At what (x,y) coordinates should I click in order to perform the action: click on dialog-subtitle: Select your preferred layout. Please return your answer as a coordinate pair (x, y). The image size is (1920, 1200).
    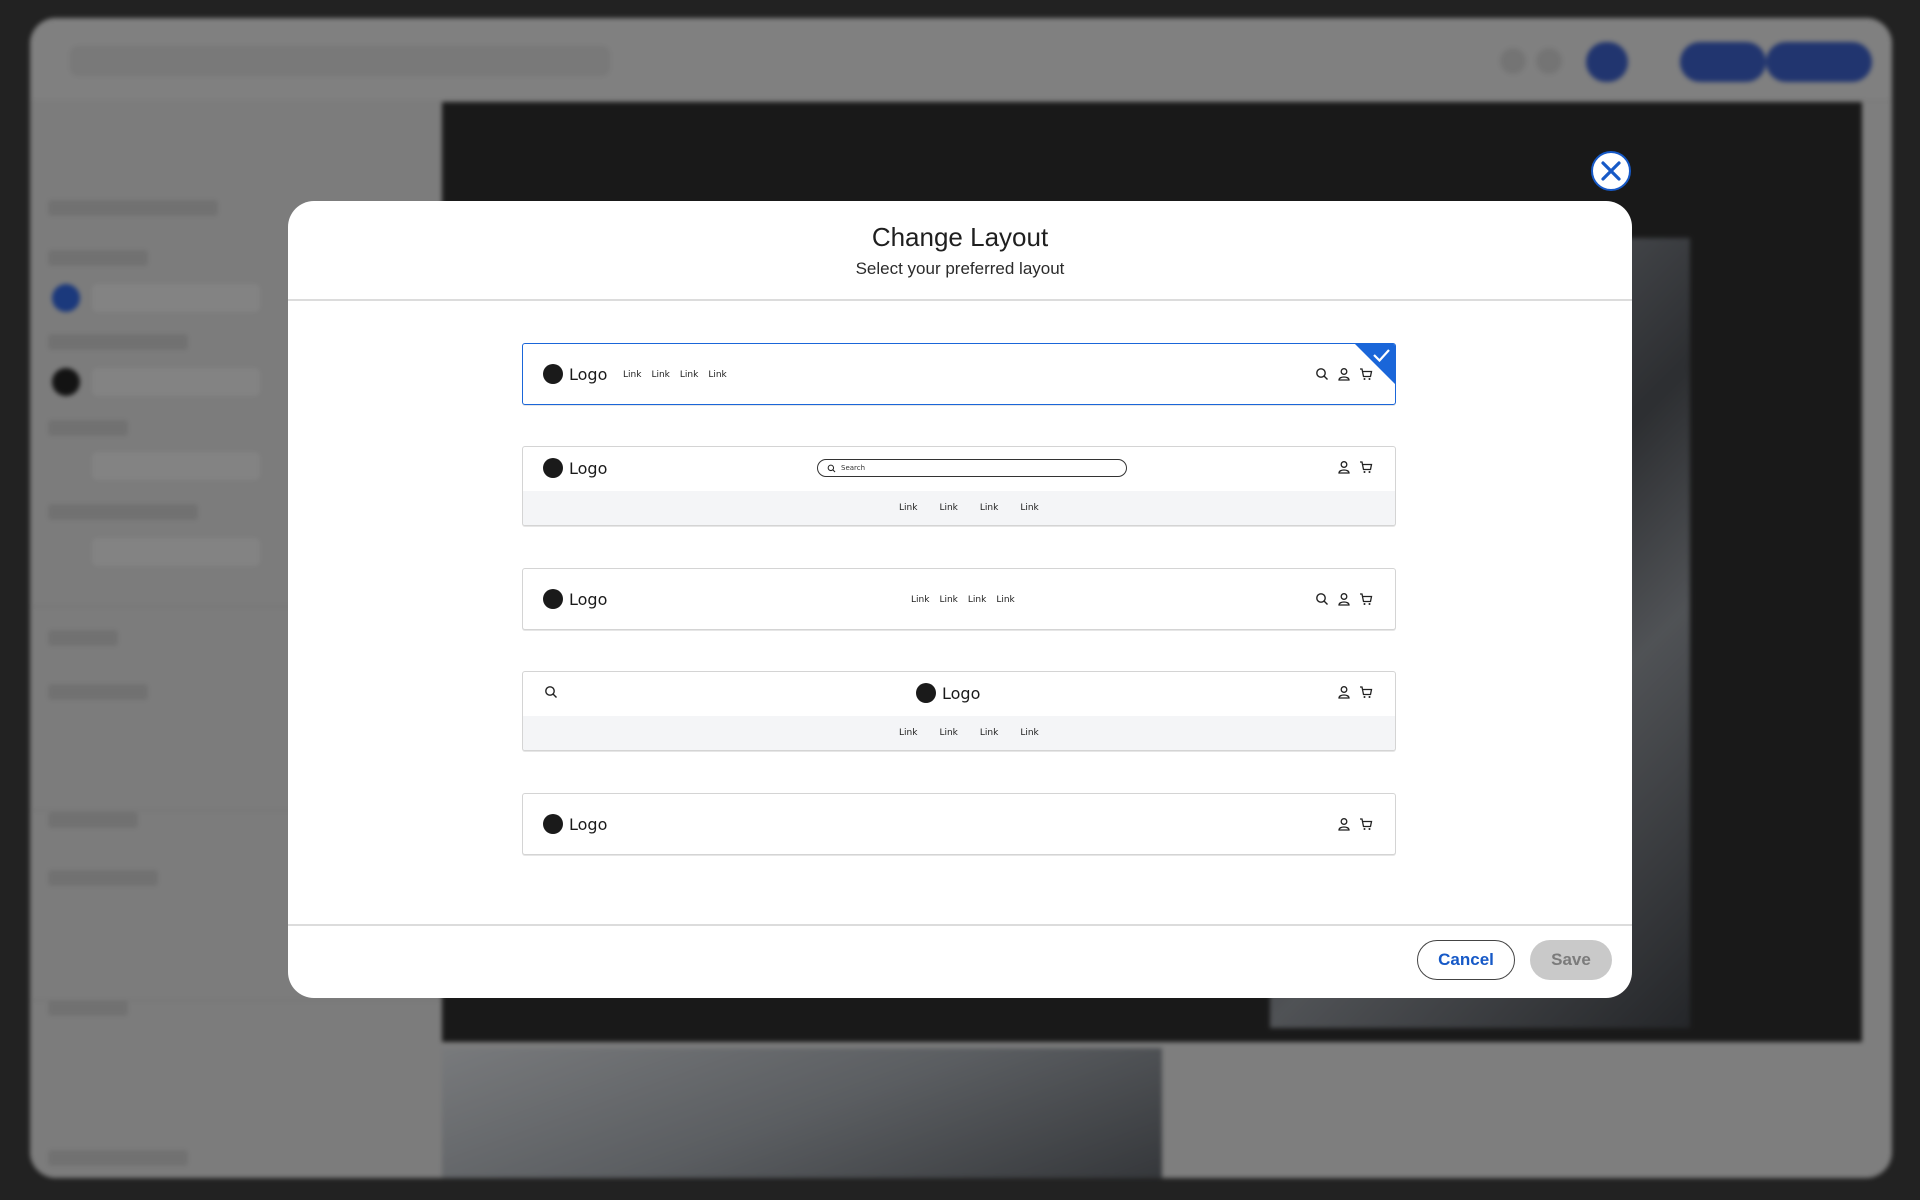
    Looking at the image, I should click on (960, 268).